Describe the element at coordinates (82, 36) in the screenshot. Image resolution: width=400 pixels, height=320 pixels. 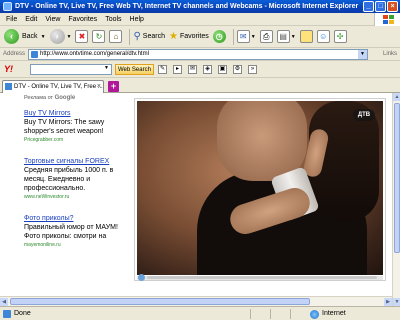
I see `stop-button: ✖` at that location.